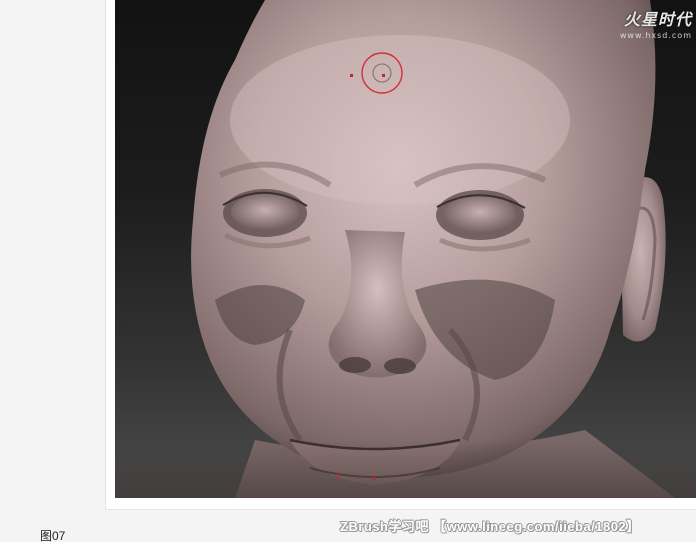 Image resolution: width=696 pixels, height=542 pixels. Describe the element at coordinates (374, 478) in the screenshot. I see `symmetry-marker-right` at that location.